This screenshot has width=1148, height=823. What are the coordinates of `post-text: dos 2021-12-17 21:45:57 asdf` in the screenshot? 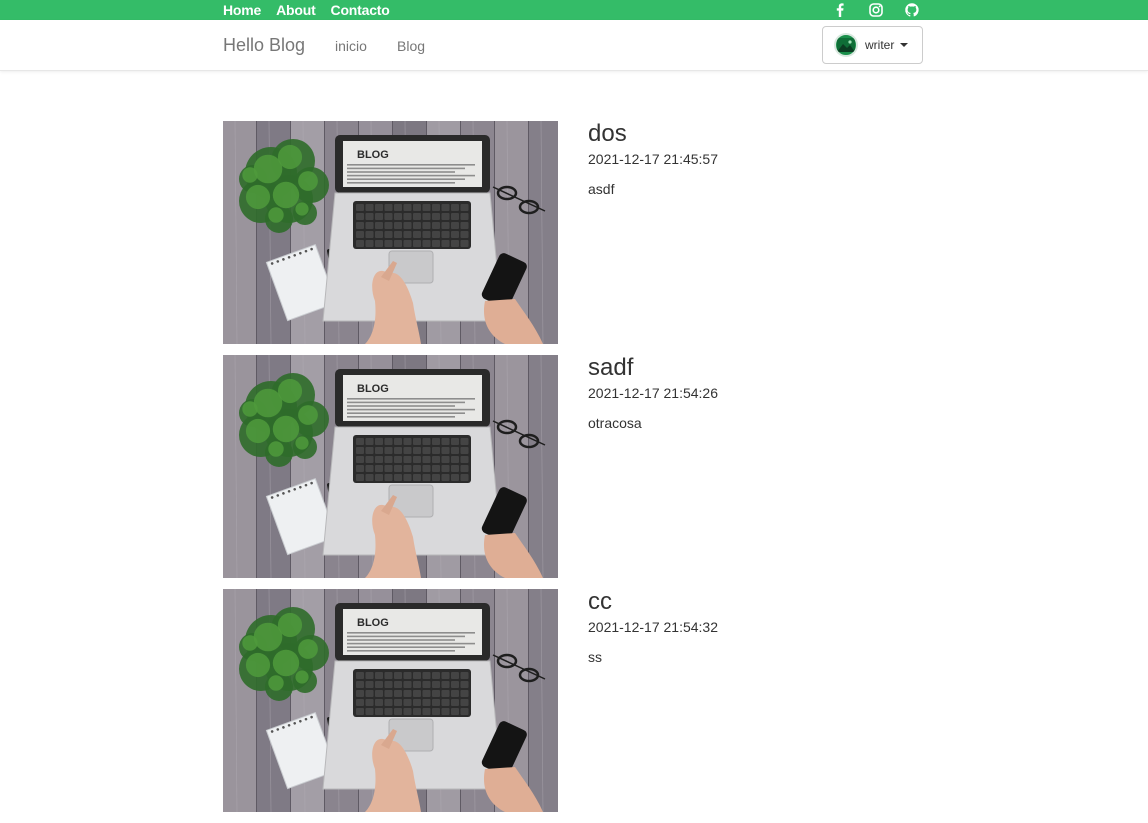 It's located at (653, 159).